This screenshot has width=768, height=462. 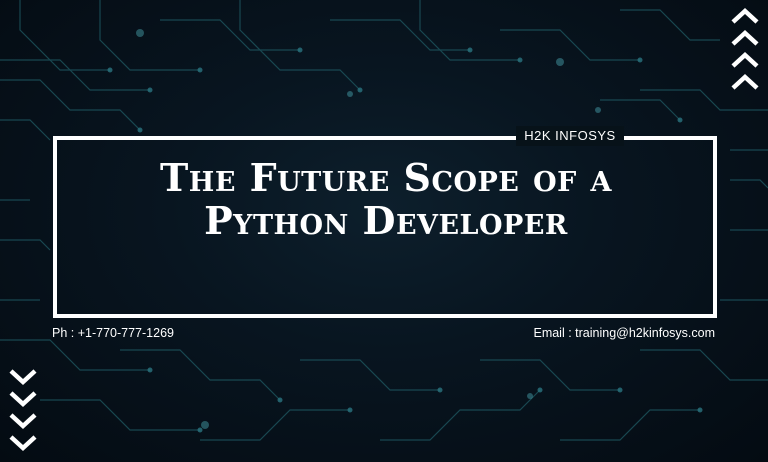 I want to click on brand-label: H2K INFOSYS, so click(x=570, y=136).